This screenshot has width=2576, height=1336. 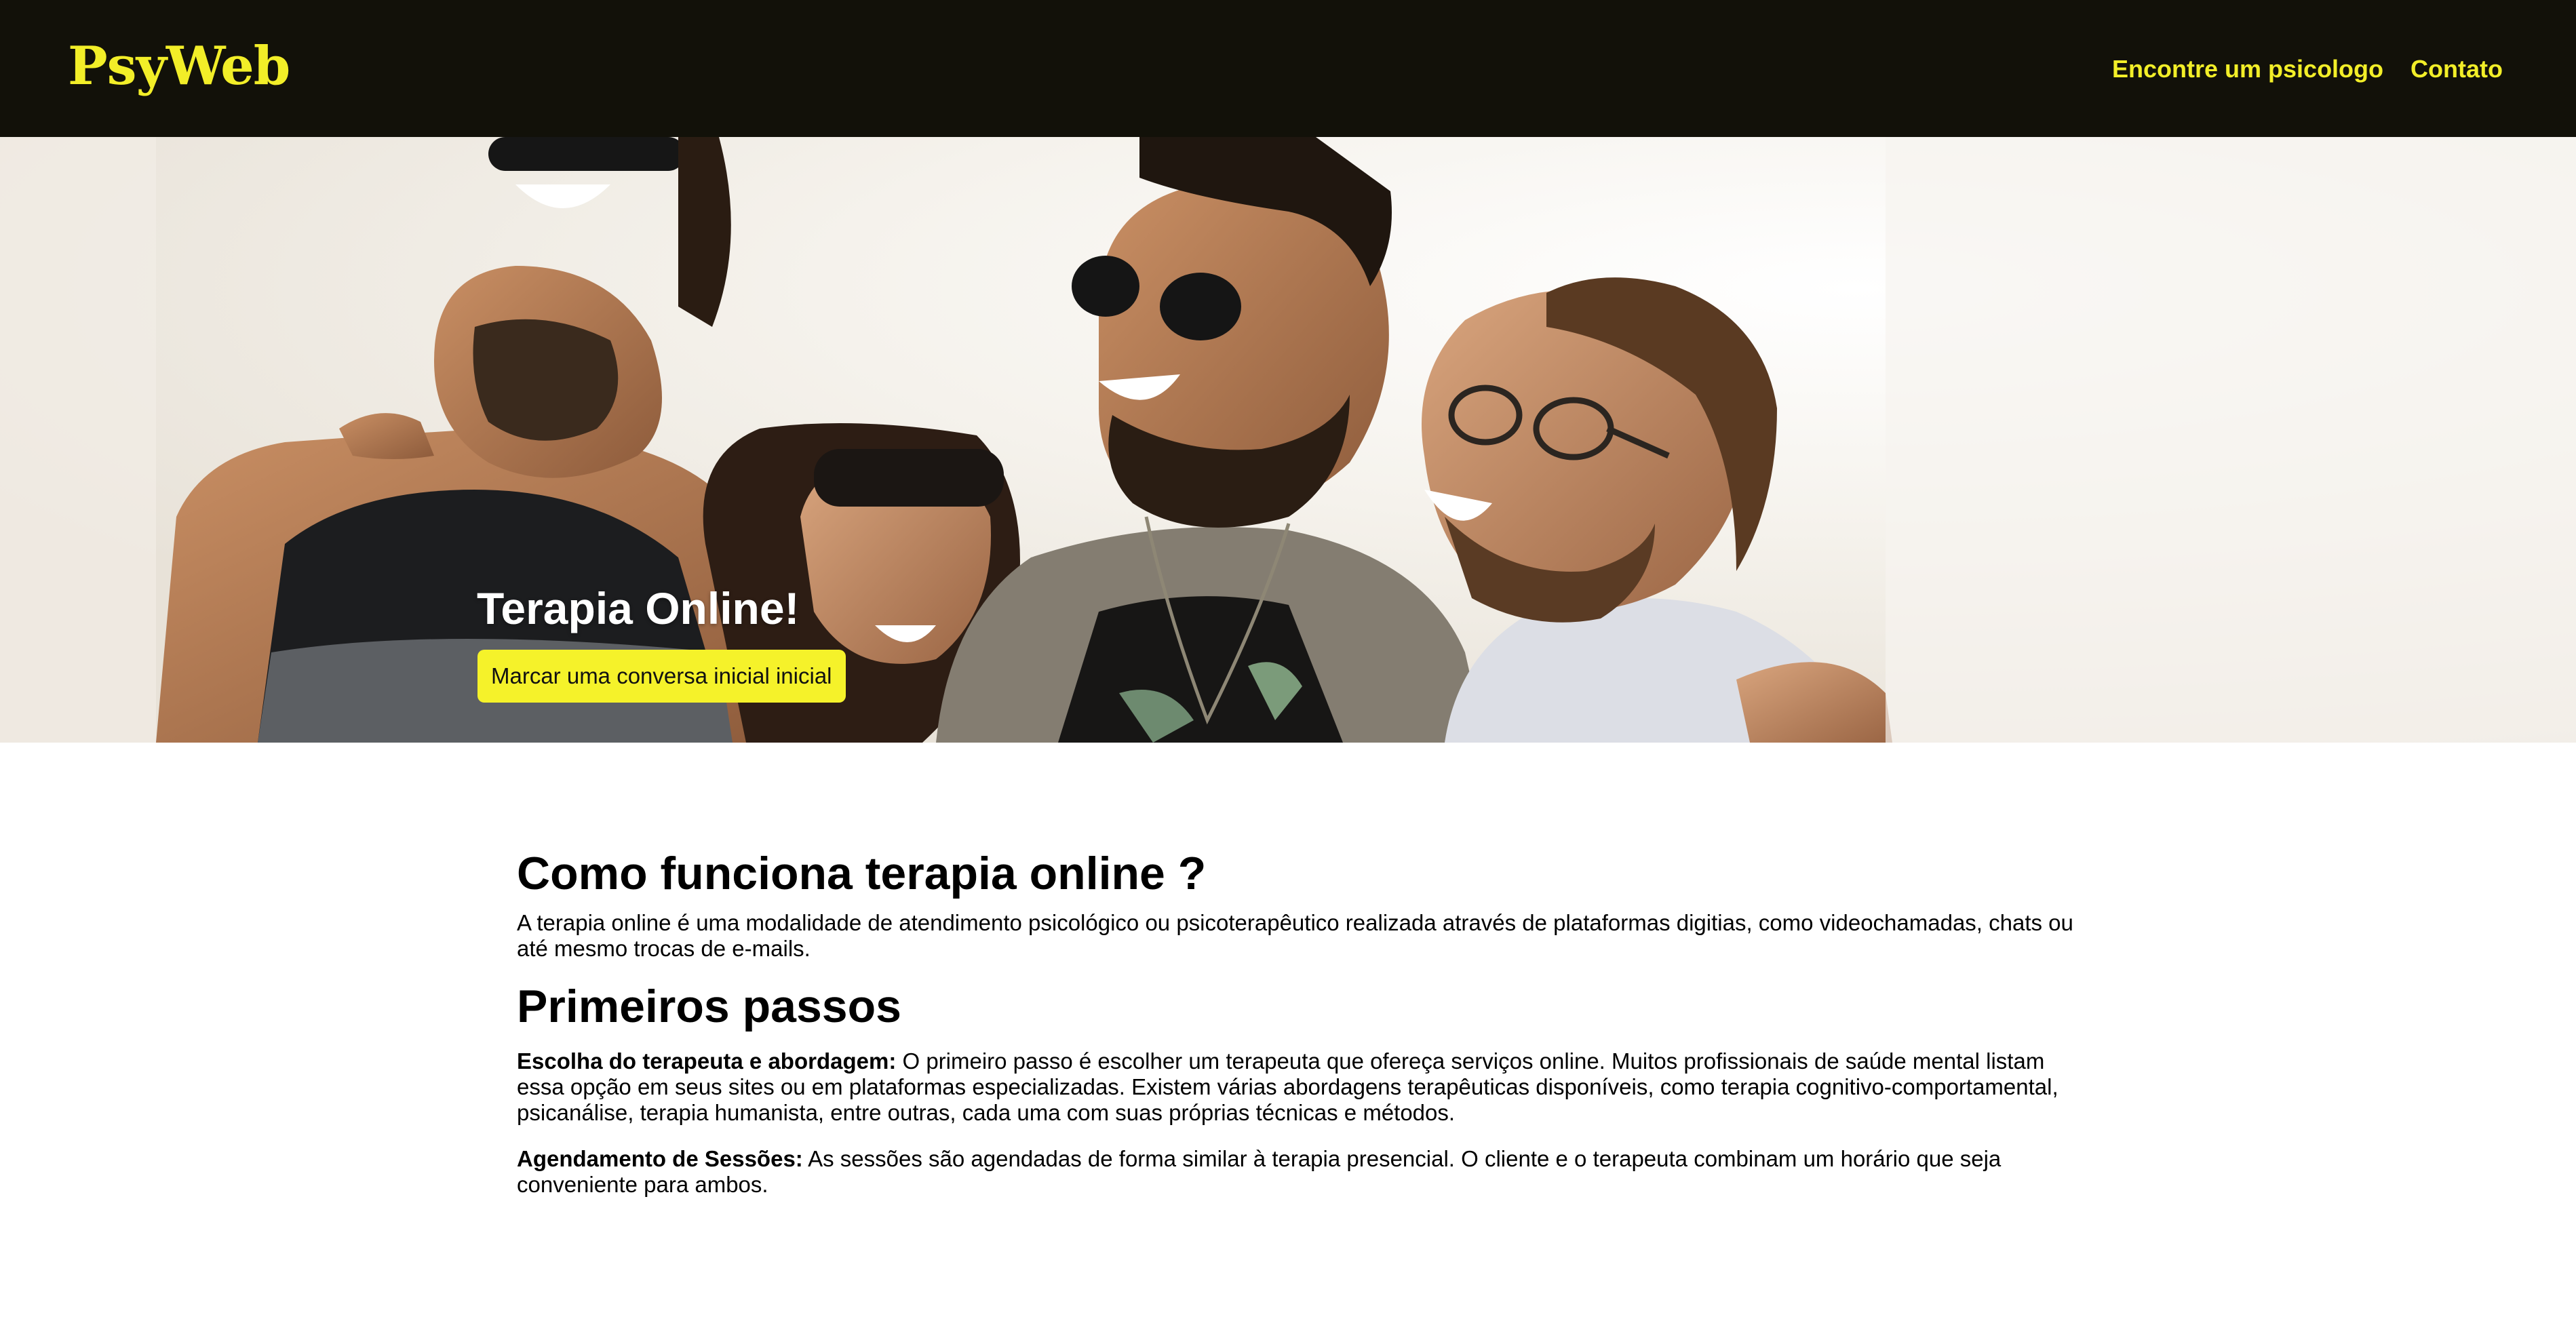 What do you see at coordinates (1288, 68) in the screenshot?
I see `top-navbar: PsyWeb Encontre um psicologo Contato` at bounding box center [1288, 68].